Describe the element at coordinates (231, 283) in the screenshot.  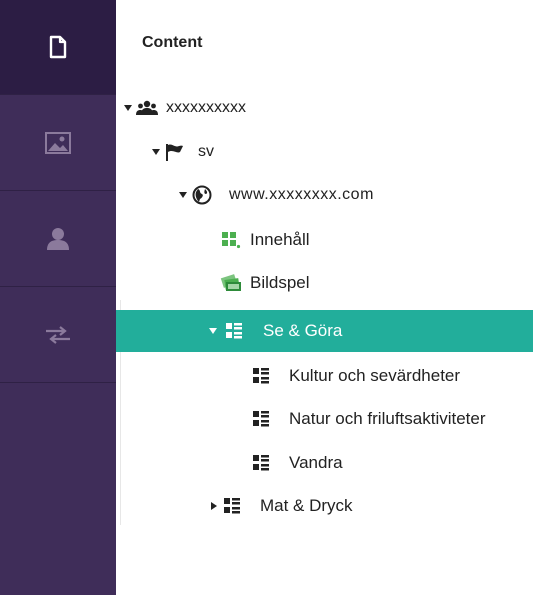
I see `slideshow-icon` at that location.